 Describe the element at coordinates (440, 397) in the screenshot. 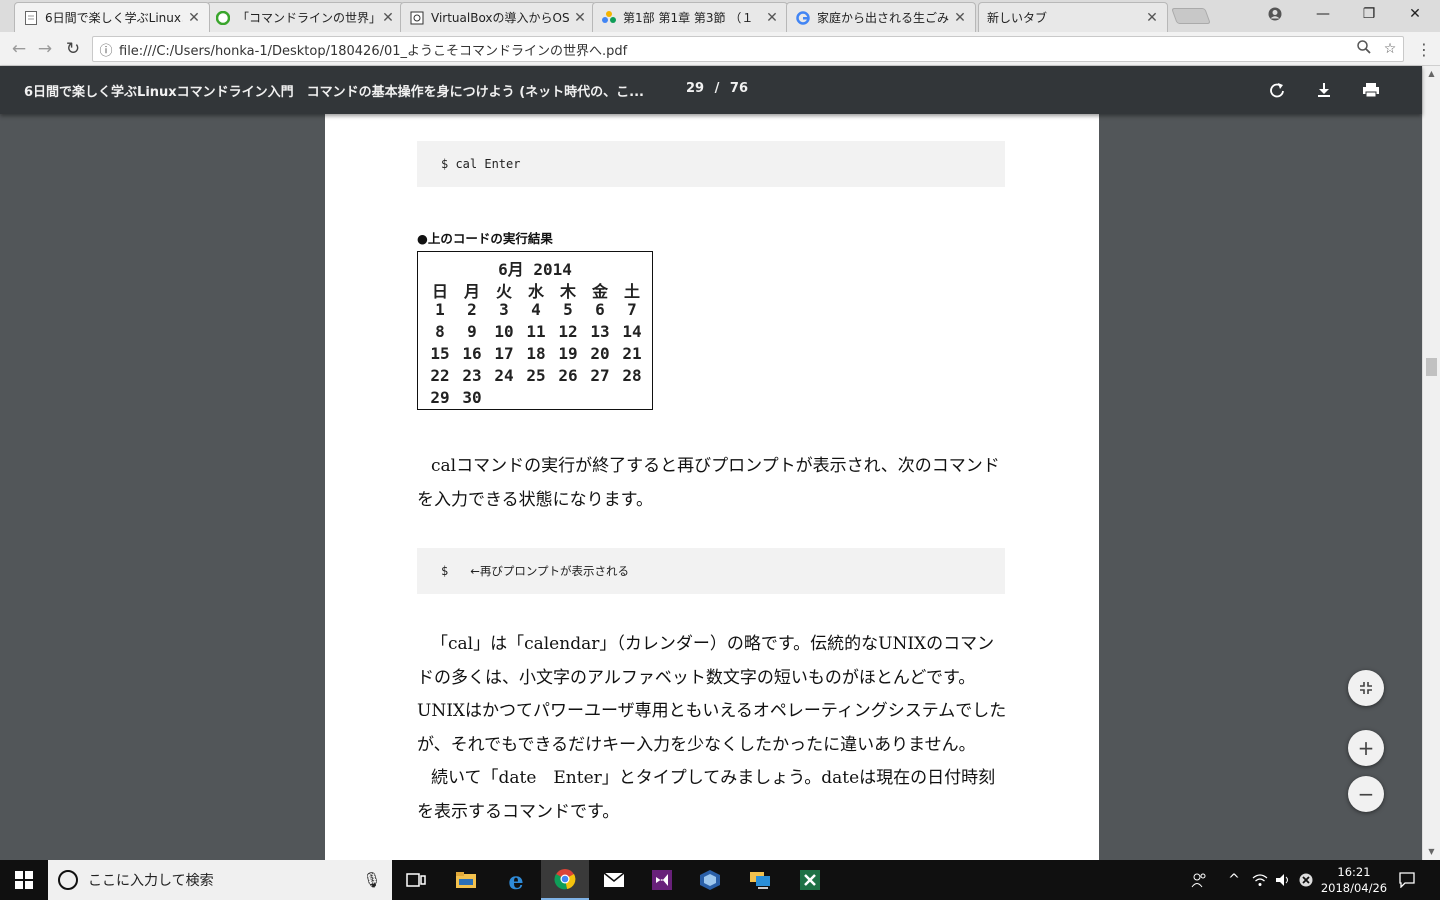

I see `calendar-day: 29` at that location.